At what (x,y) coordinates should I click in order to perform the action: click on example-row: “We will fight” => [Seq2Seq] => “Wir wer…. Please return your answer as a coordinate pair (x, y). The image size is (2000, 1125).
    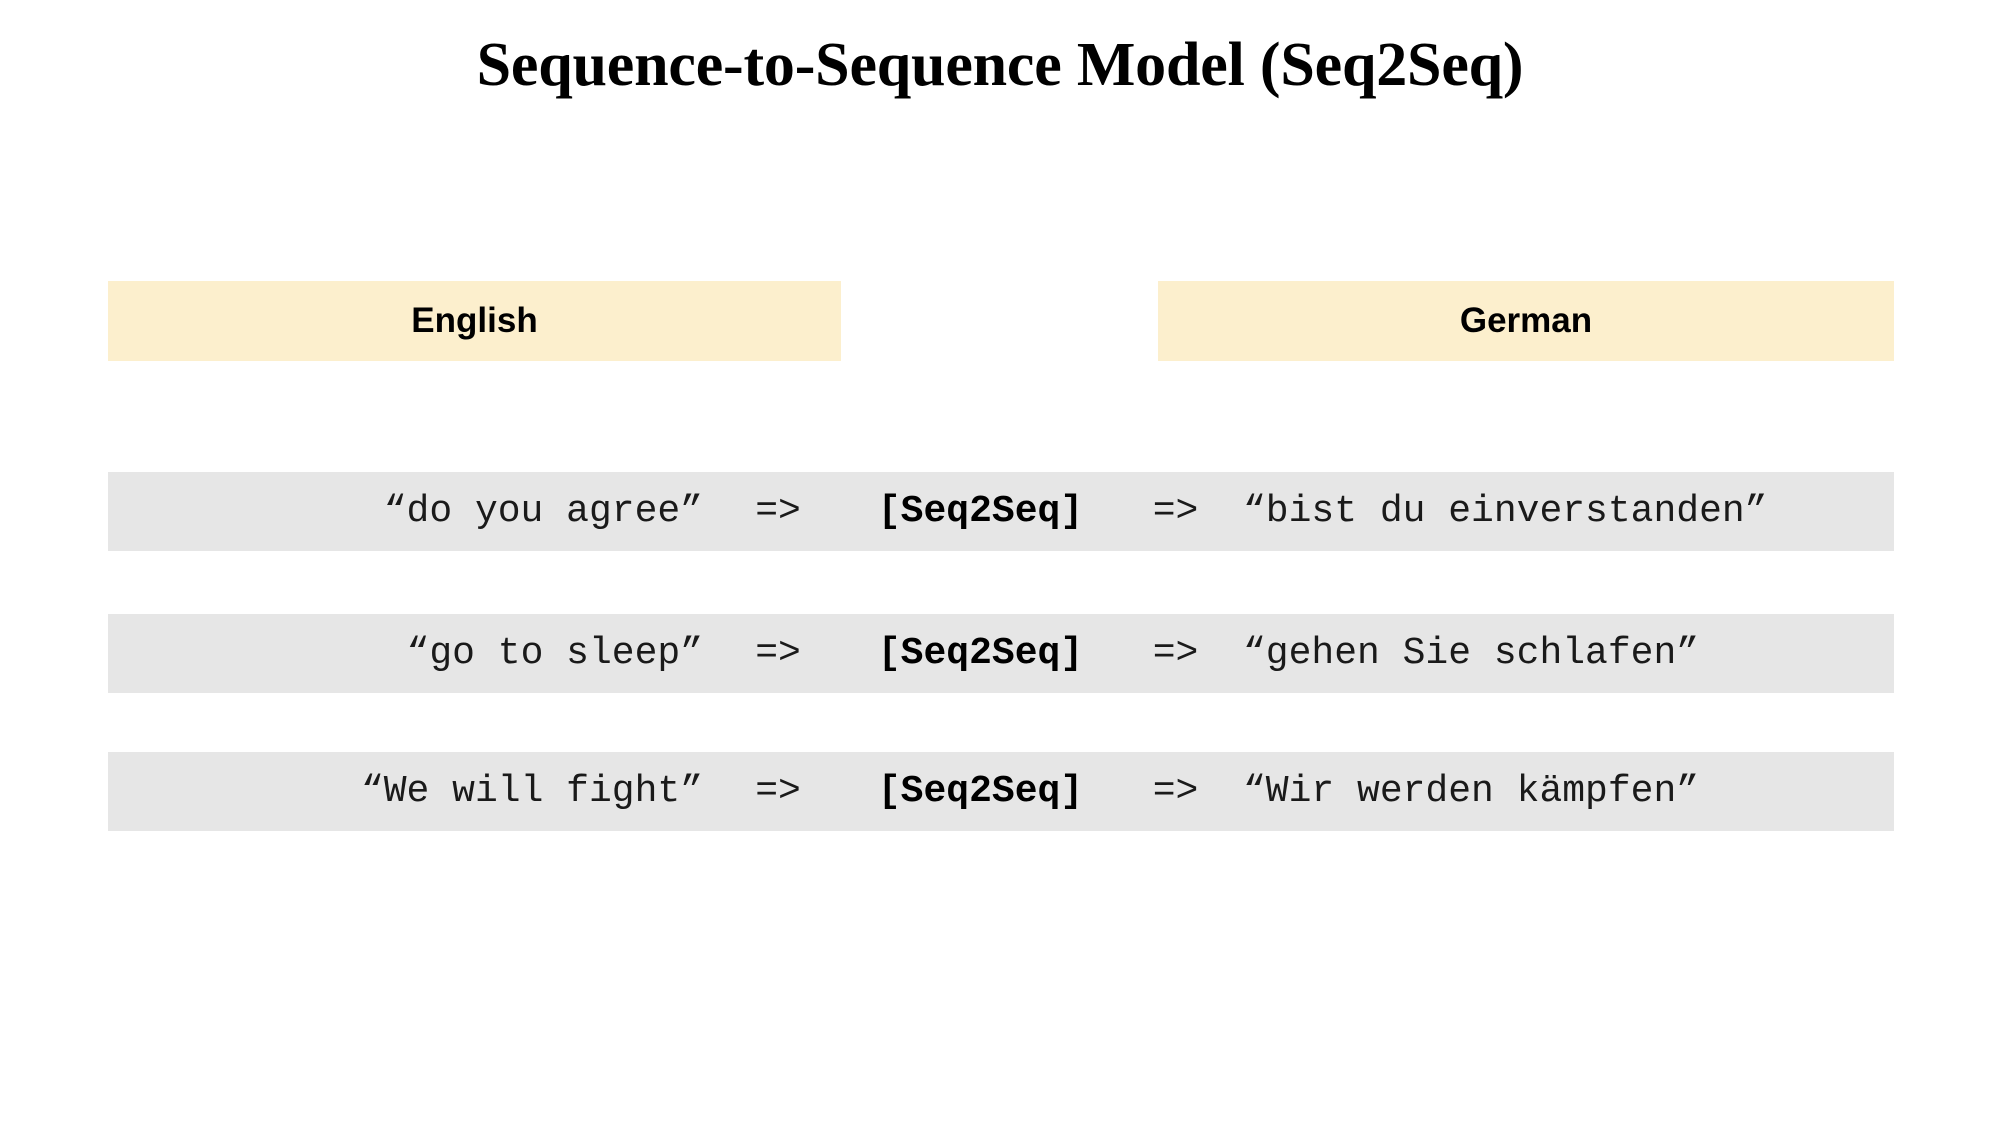
    Looking at the image, I should click on (1001, 791).